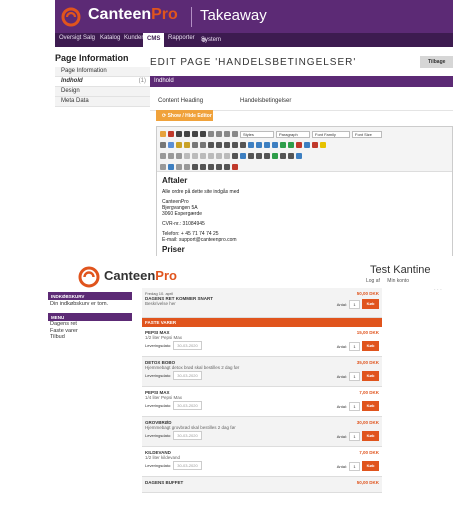  What do you see at coordinates (283, 156) in the screenshot?
I see `direction-ltr-icon` at bounding box center [283, 156].